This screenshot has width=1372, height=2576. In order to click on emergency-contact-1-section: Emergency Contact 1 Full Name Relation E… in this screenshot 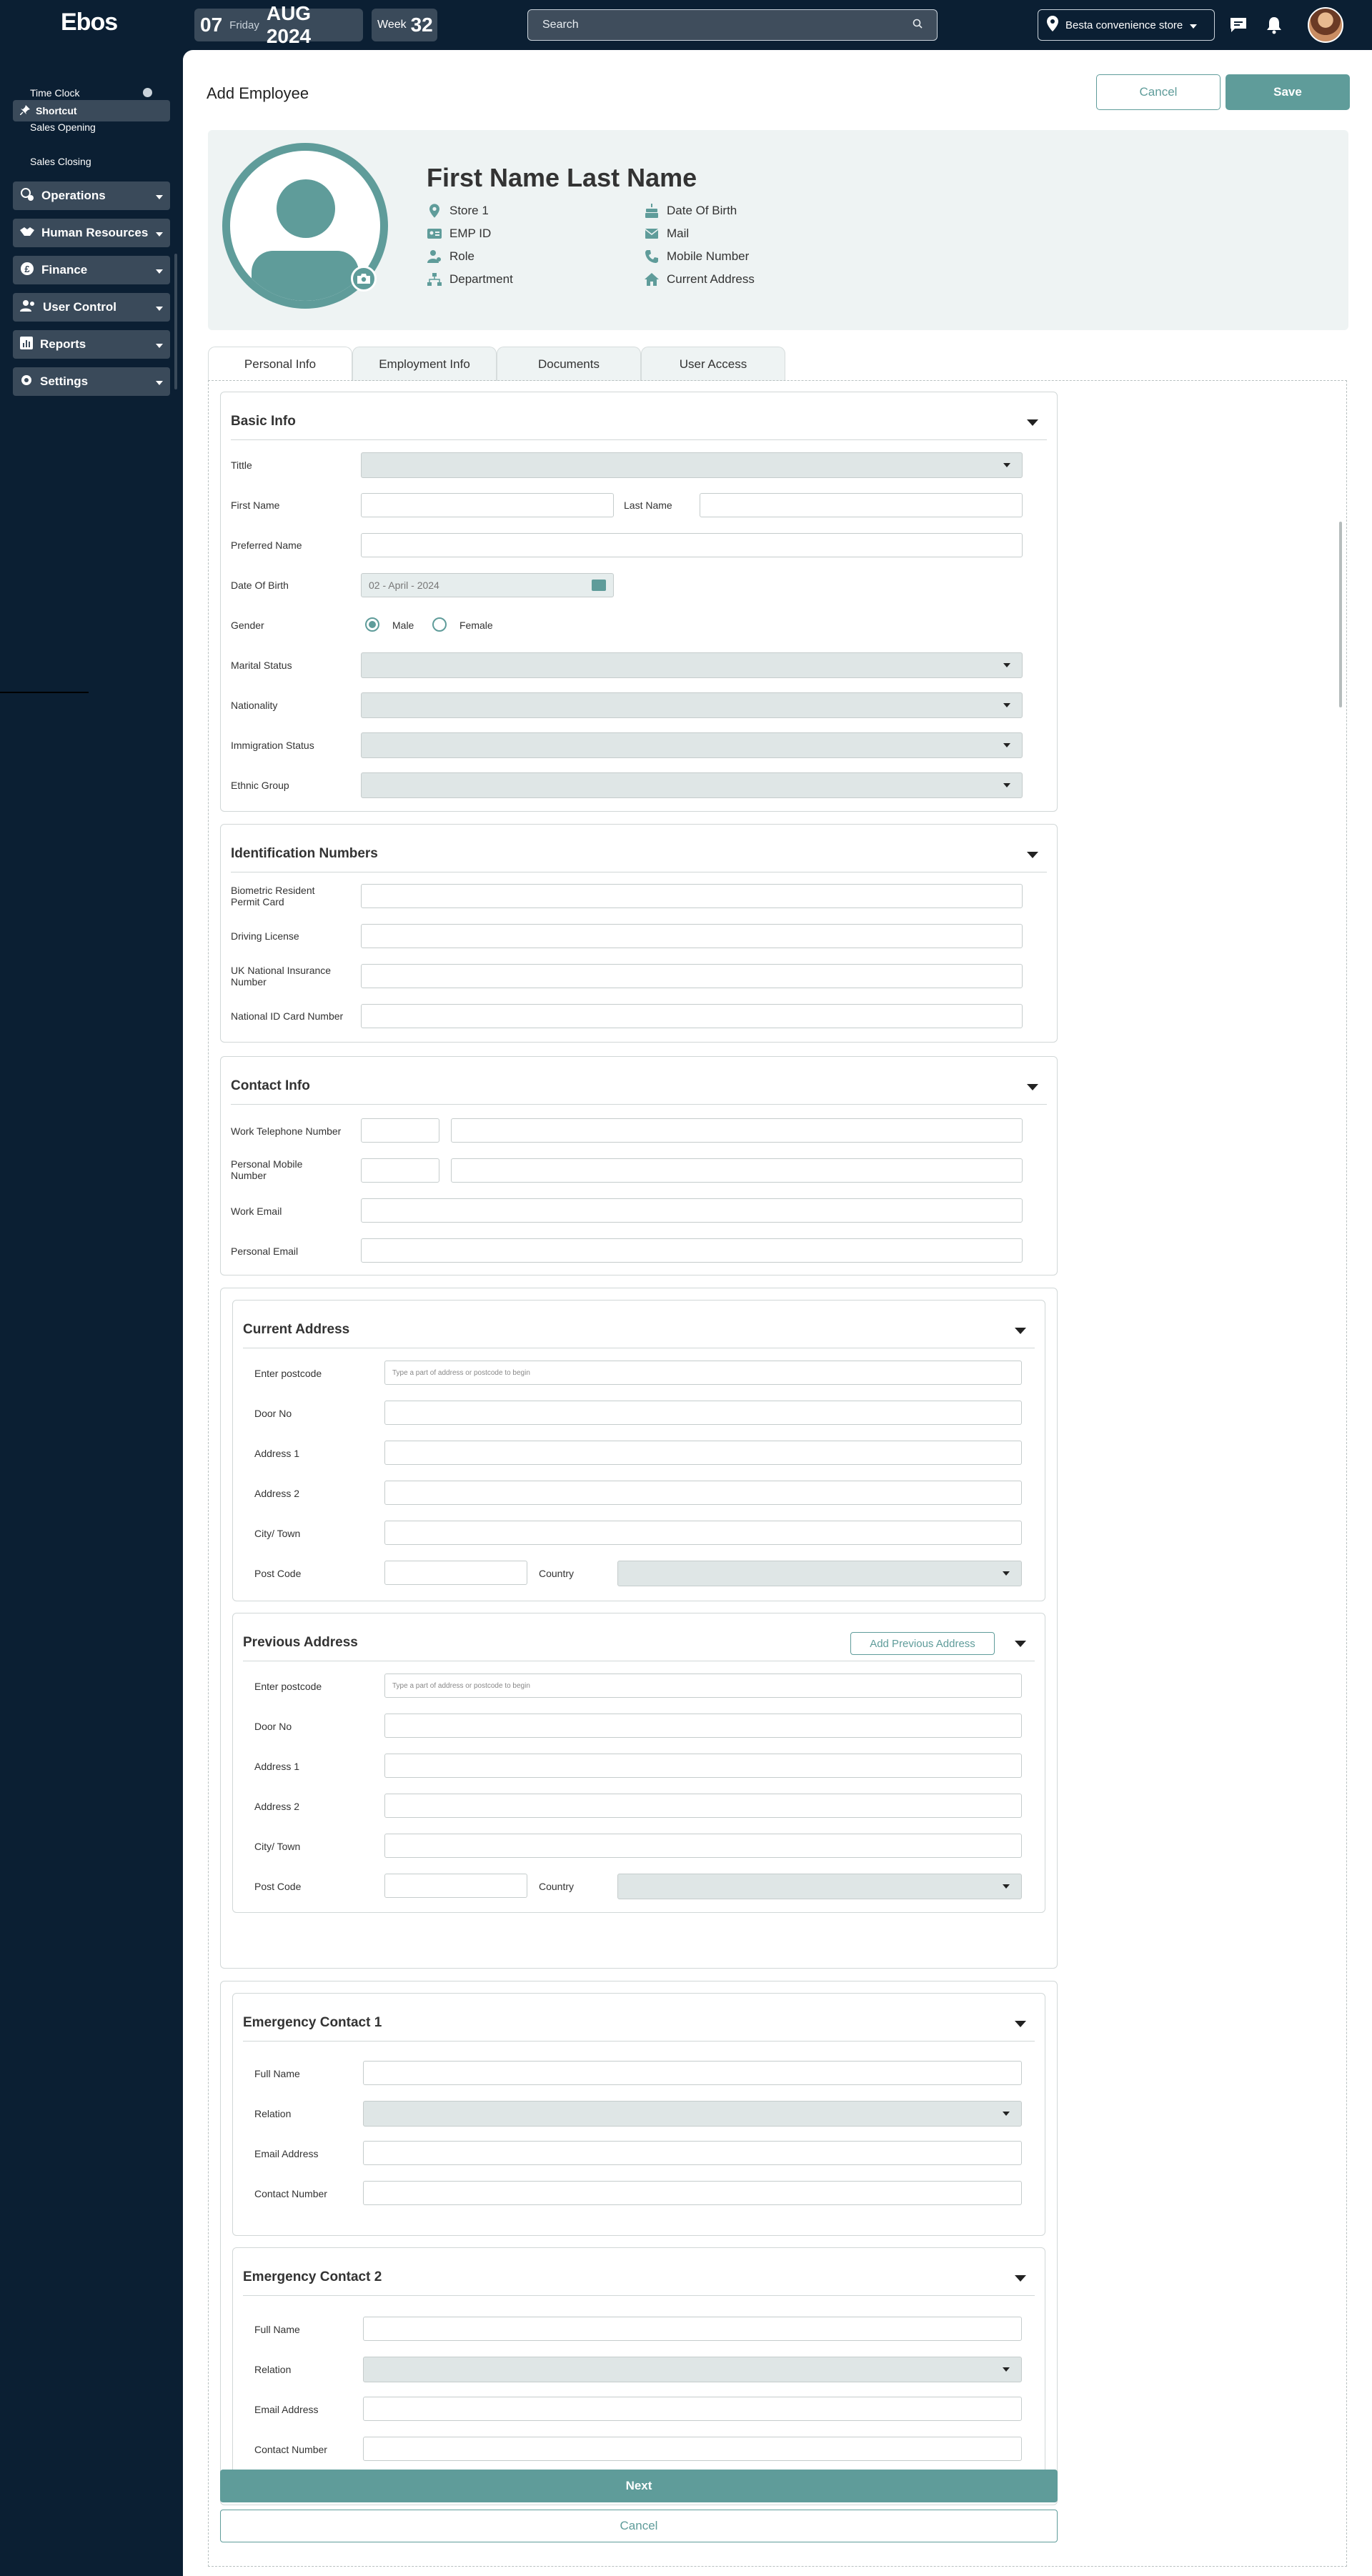, I will do `click(638, 2114)`.